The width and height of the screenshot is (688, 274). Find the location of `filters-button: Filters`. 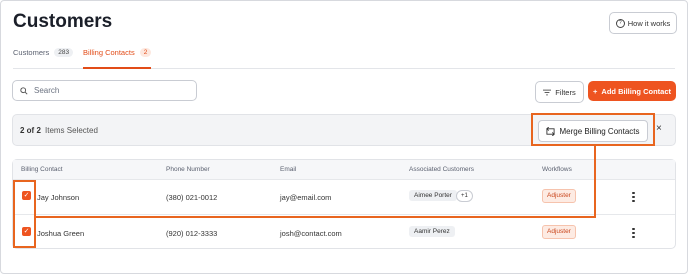

filters-button: Filters is located at coordinates (559, 92).